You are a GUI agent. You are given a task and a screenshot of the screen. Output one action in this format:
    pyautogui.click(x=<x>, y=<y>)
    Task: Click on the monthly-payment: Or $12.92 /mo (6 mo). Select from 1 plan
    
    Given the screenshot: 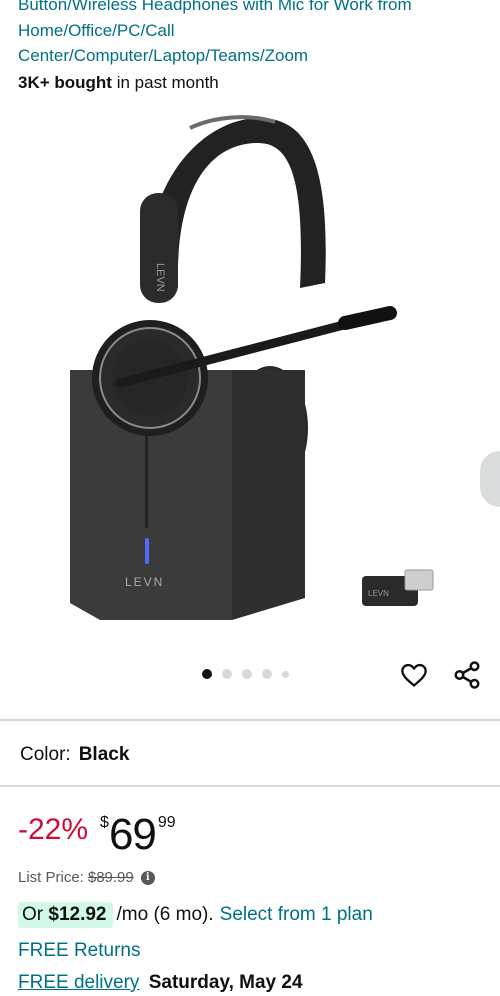 What is the action you would take?
    pyautogui.click(x=195, y=915)
    